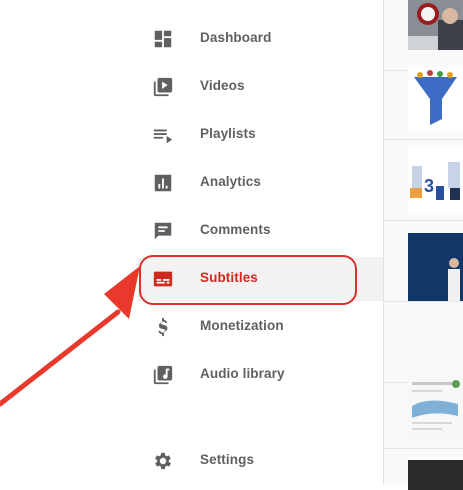  What do you see at coordinates (235, 229) in the screenshot?
I see `sidebar-item-label: Comments` at bounding box center [235, 229].